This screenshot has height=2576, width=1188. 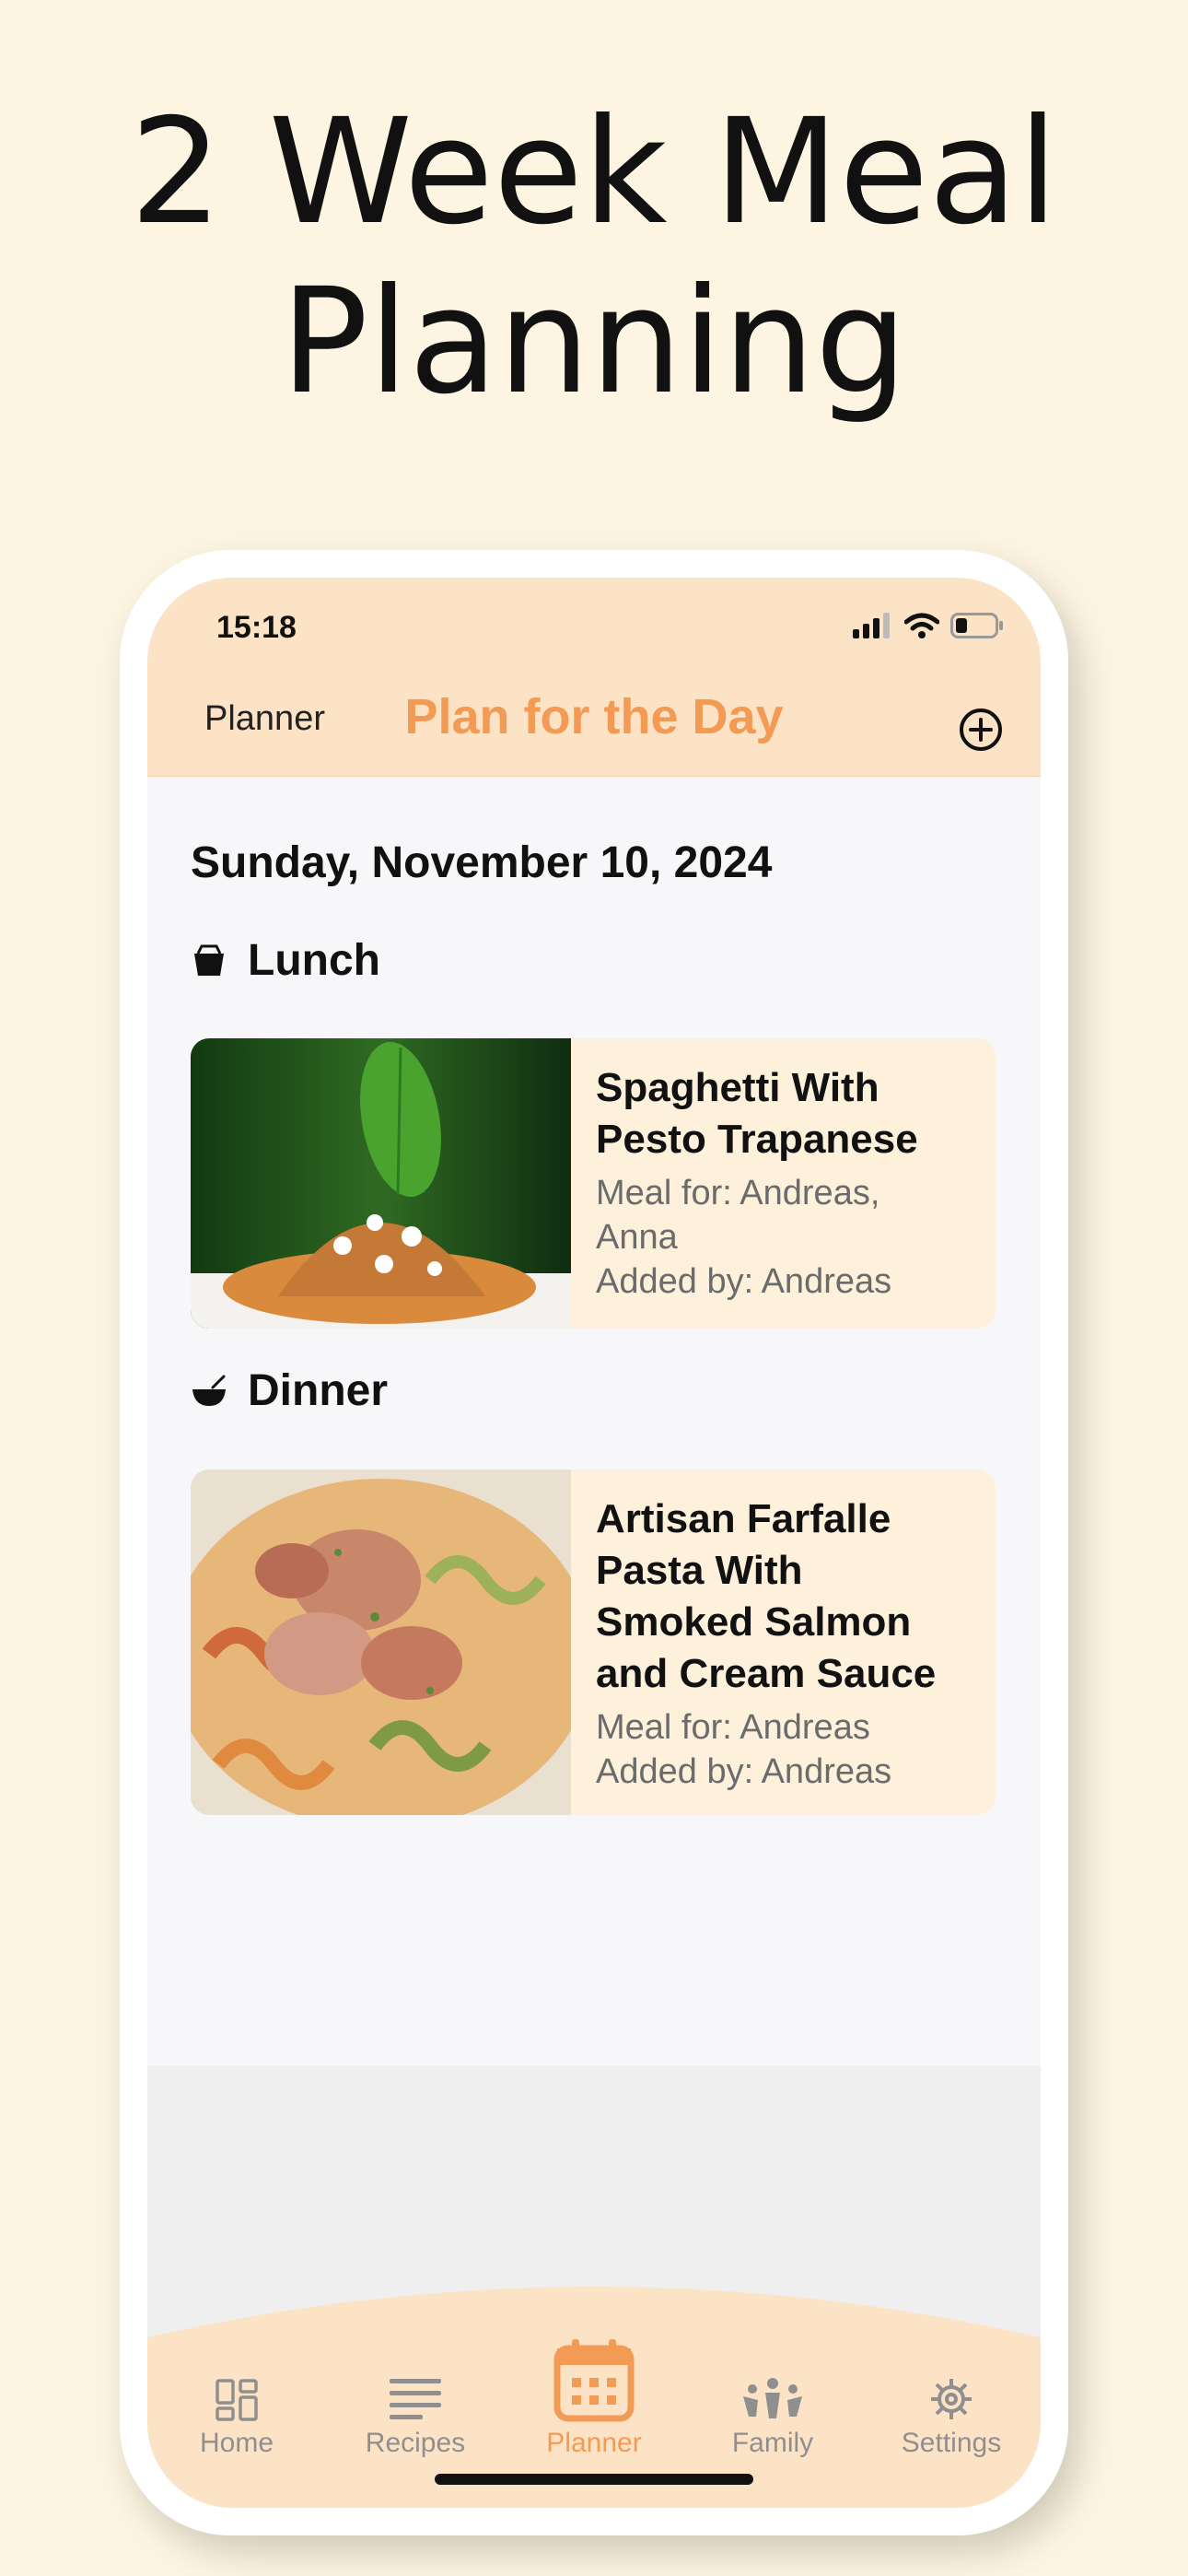 I want to click on section-dinner-title: Dinner, so click(x=289, y=1390).